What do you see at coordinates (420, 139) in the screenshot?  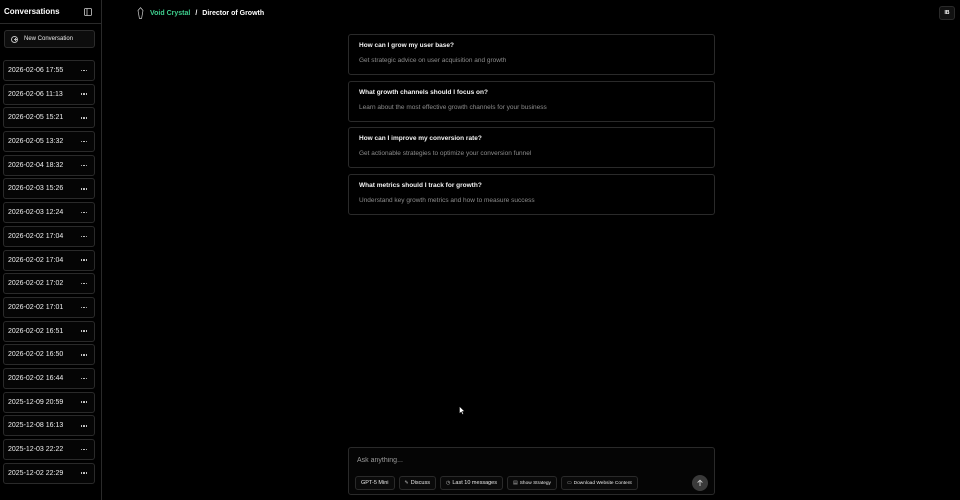 I see `suggestion-title: How can I improve my conversion rate?` at bounding box center [420, 139].